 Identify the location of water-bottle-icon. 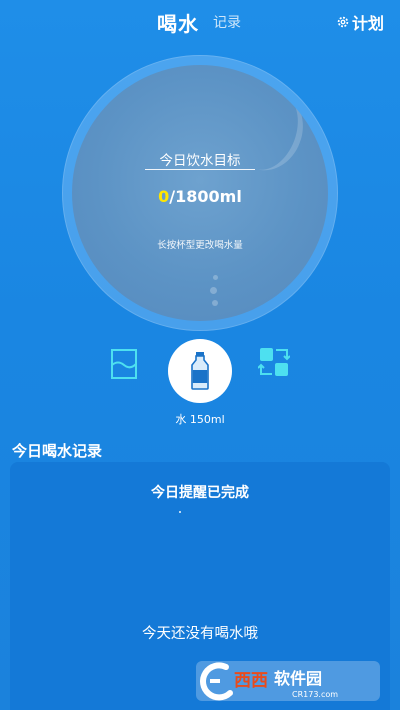
(200, 371).